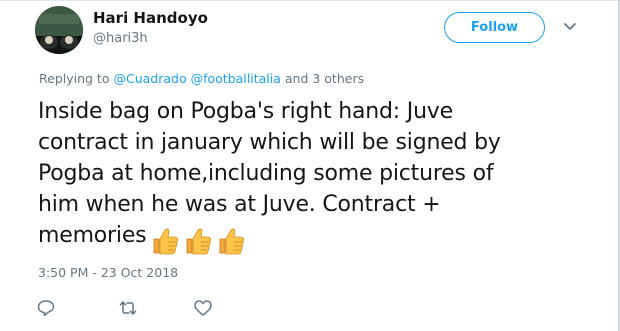 The height and width of the screenshot is (331, 620). Describe the element at coordinates (236, 78) in the screenshot. I see `mention-link: @footballitalia` at that location.